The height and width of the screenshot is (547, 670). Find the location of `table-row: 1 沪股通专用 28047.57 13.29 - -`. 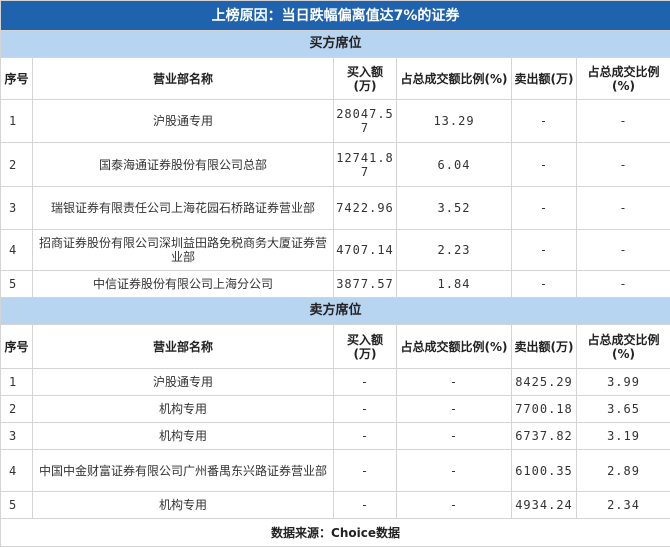

table-row: 1 沪股通专用 28047.57 13.29 - - is located at coordinates (335, 121).